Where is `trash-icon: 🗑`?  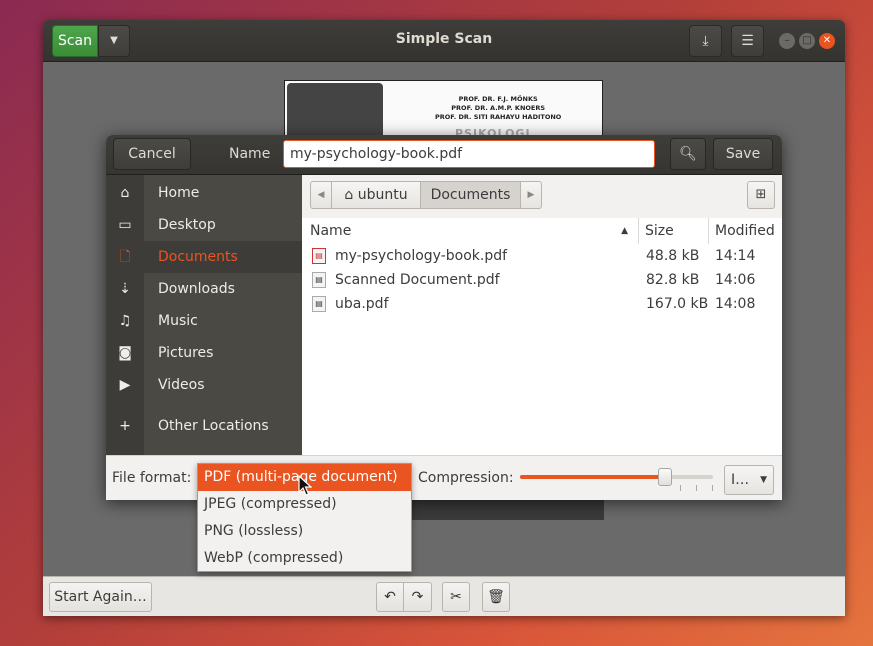
trash-icon: 🗑 is located at coordinates (496, 597).